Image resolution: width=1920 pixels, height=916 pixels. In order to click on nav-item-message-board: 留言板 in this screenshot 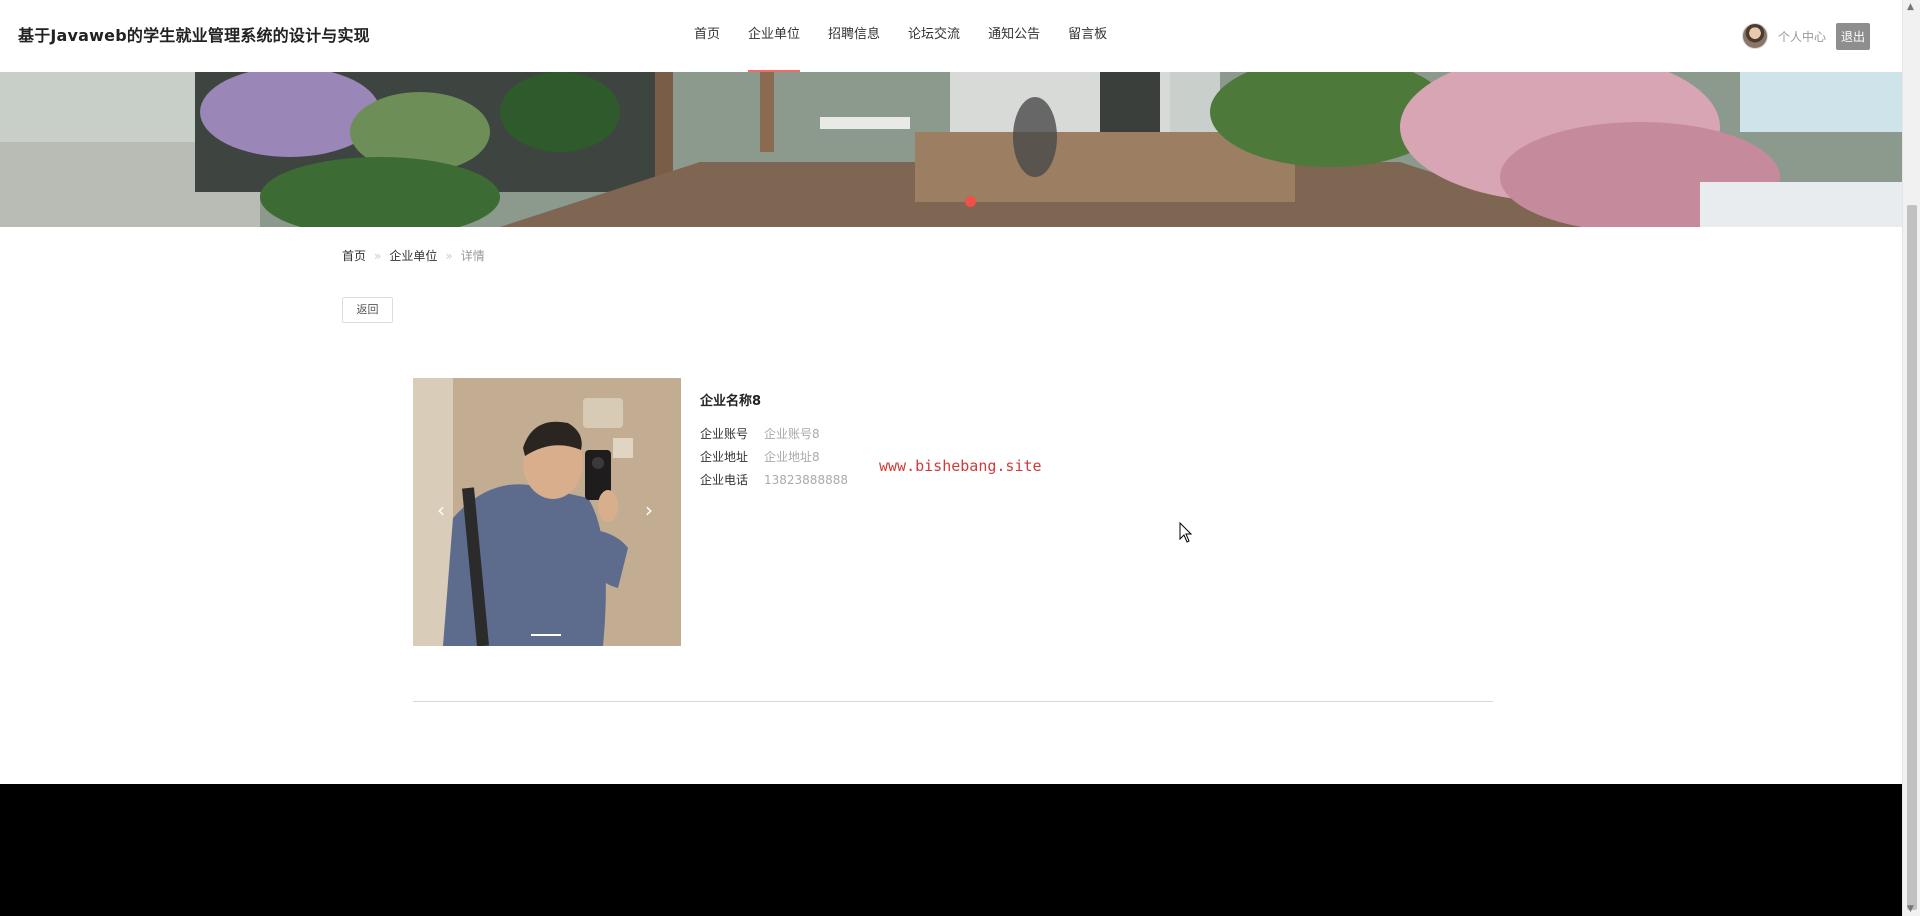, I will do `click(1087, 36)`.